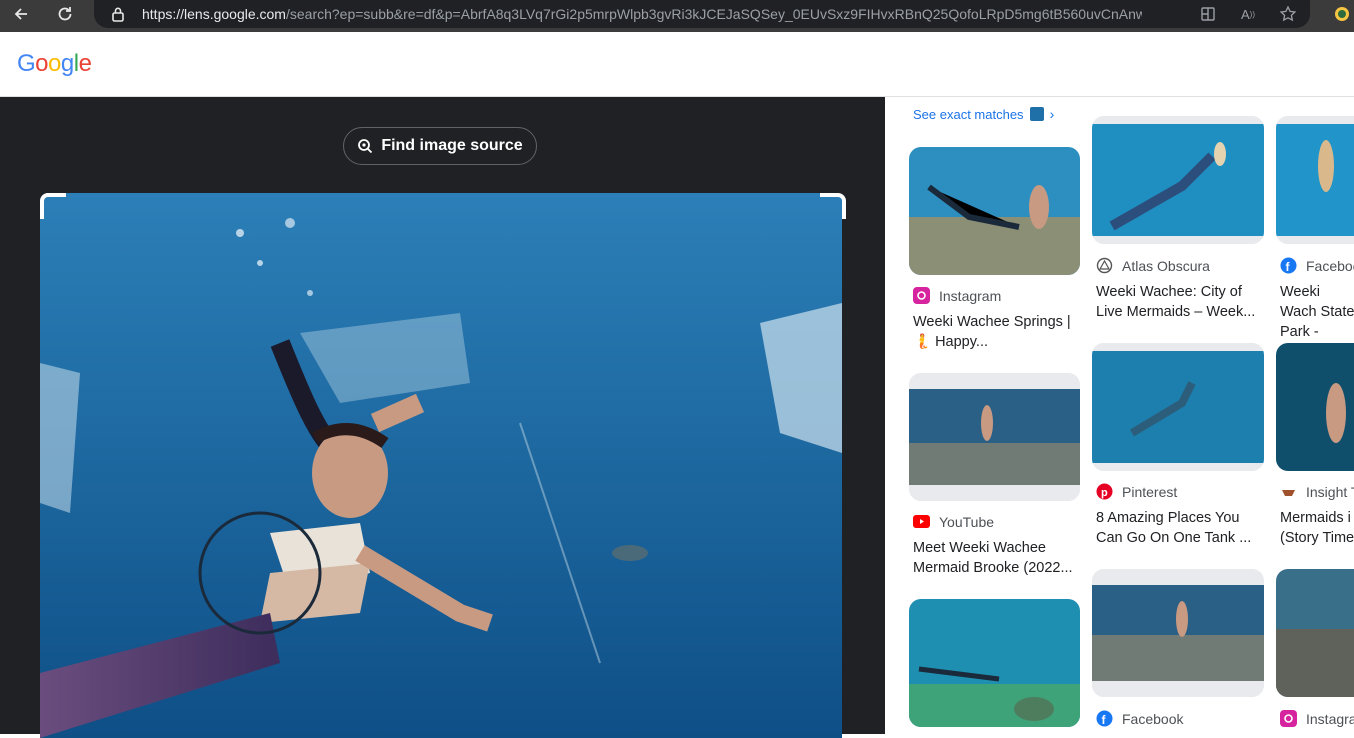 The image size is (1354, 738). What do you see at coordinates (1342, 14) in the screenshot?
I see `extension-icon` at bounding box center [1342, 14].